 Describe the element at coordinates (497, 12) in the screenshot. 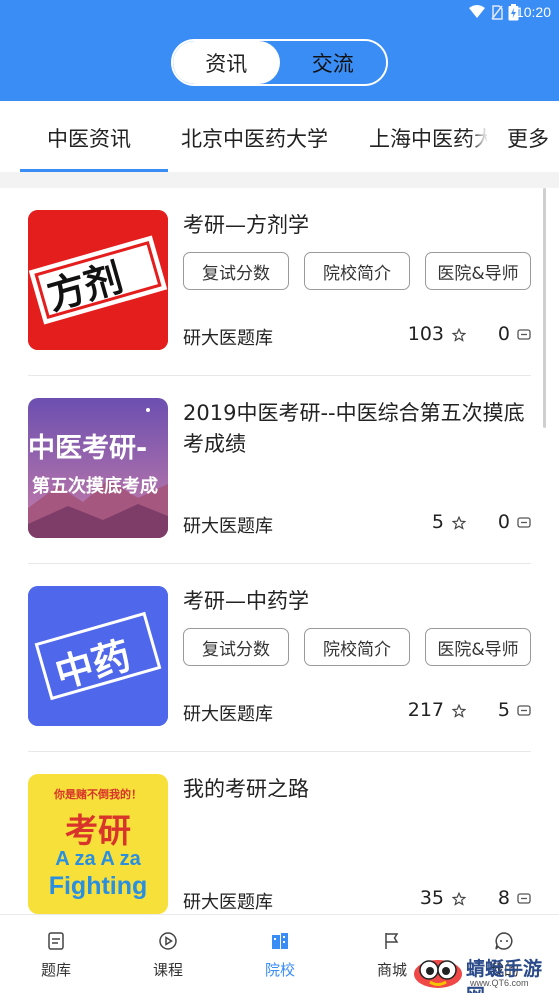

I see `no-sim-icon` at that location.